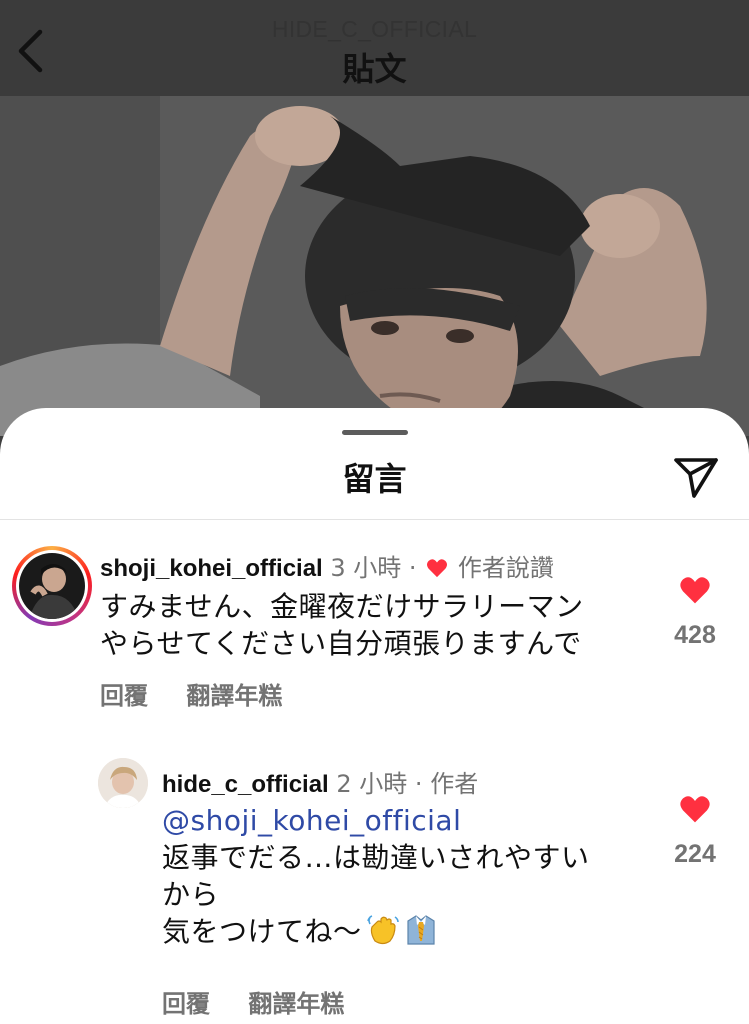 This screenshot has height=1024, width=749. What do you see at coordinates (327, 565) in the screenshot?
I see `comment-meta: shoji_kohei_official 3 小時 · 作者說讚` at bounding box center [327, 565].